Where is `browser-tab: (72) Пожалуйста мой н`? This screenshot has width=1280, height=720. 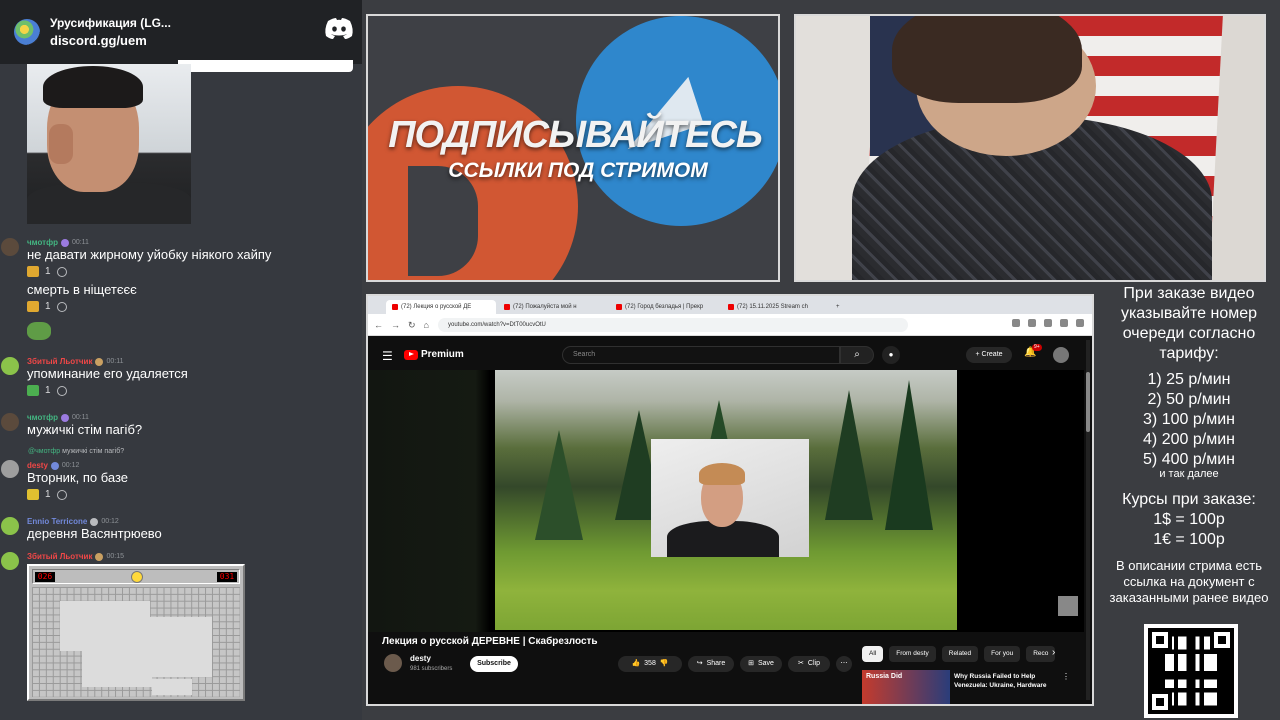
browser-tab: (72) Пожалуйста мой н is located at coordinates (553, 307).